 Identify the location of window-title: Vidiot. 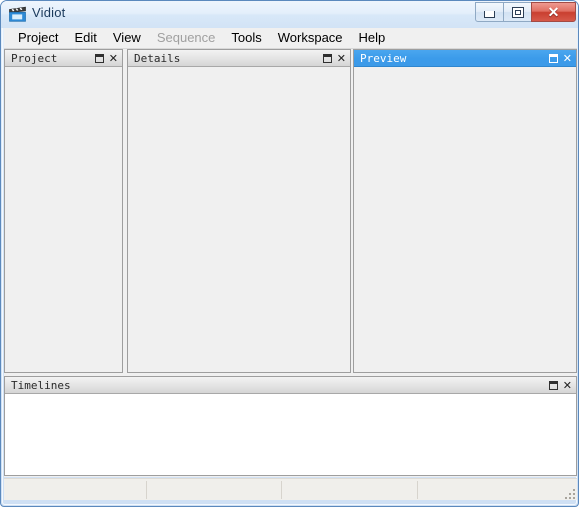
(49, 12).